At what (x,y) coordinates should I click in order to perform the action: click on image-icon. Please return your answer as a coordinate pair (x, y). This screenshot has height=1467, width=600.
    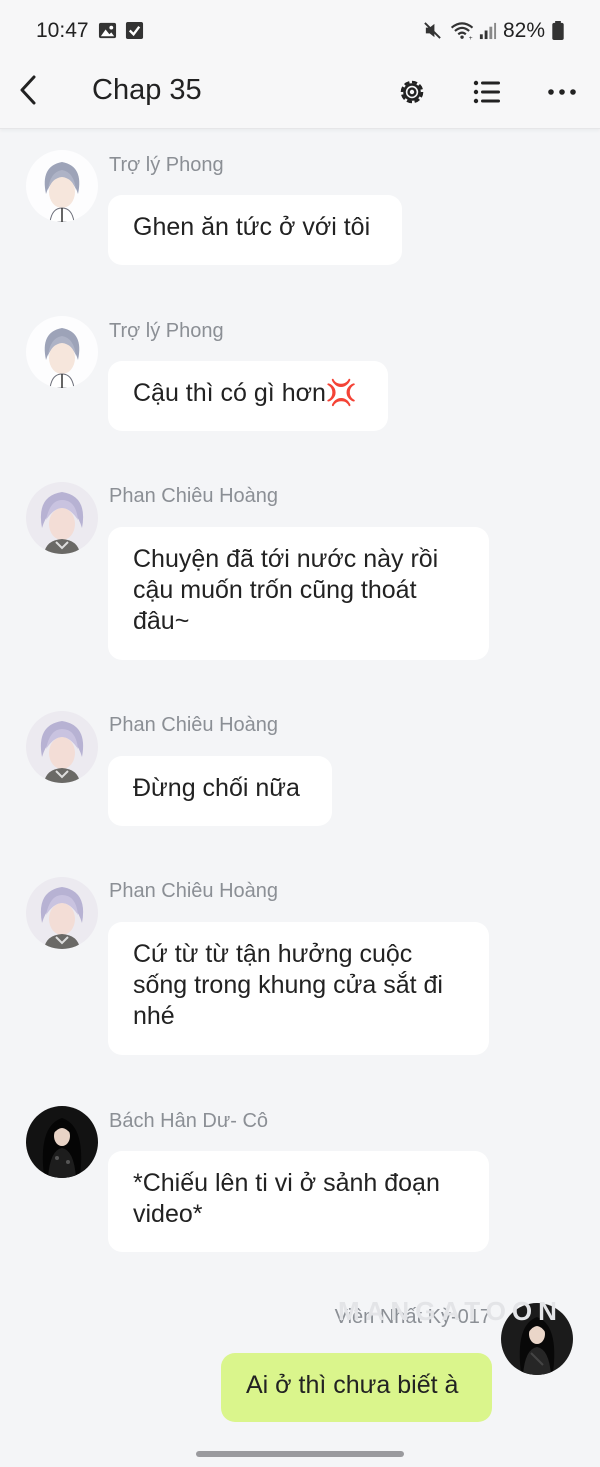
    Looking at the image, I should click on (107, 30).